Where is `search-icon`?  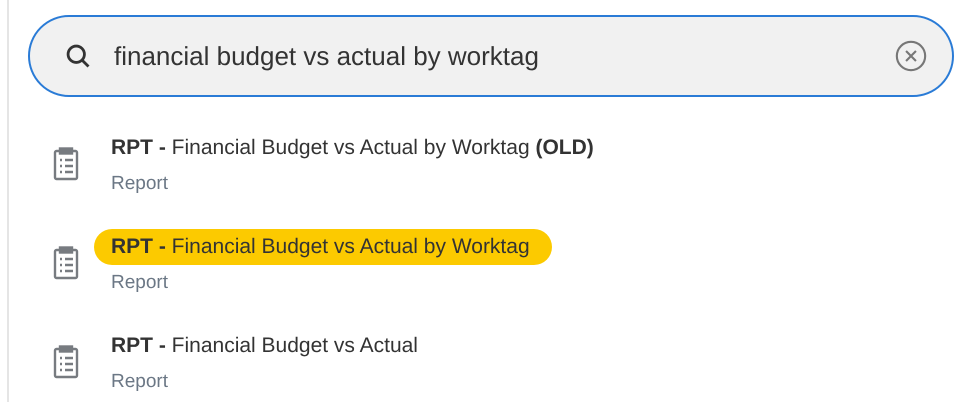 search-icon is located at coordinates (78, 56).